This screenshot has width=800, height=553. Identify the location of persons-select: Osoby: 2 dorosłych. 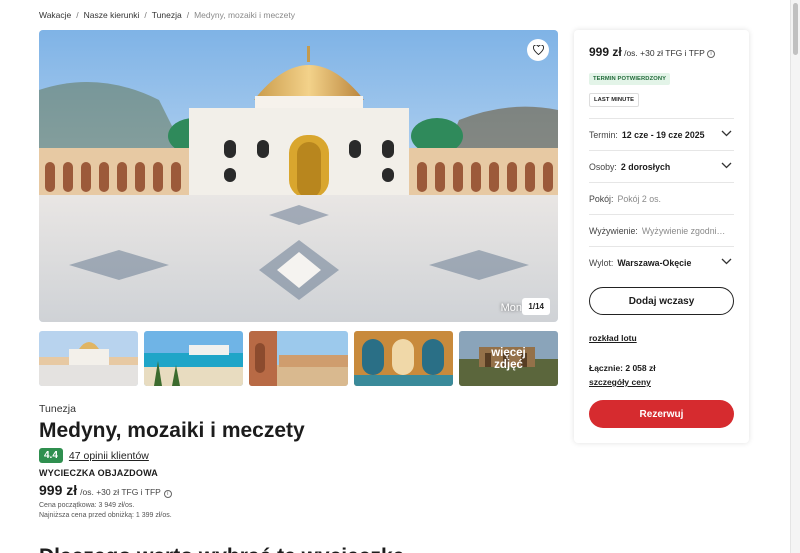
(661, 166).